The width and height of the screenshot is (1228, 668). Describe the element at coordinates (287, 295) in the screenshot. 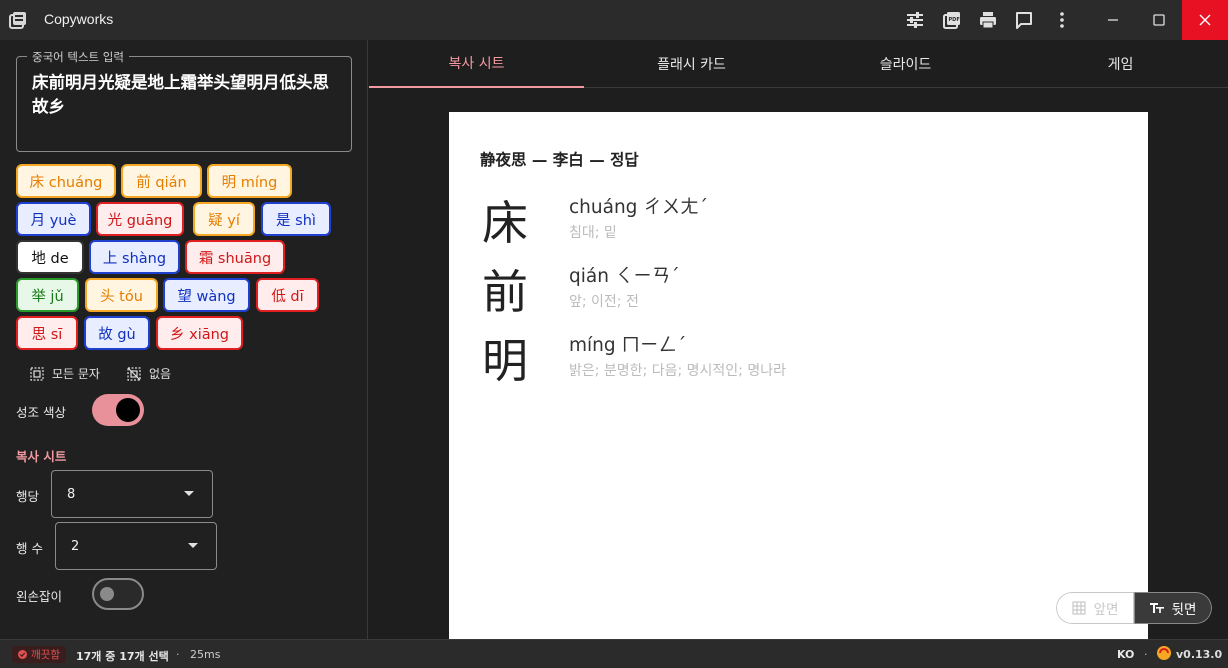

I see `character-chip: 低 dī` at that location.